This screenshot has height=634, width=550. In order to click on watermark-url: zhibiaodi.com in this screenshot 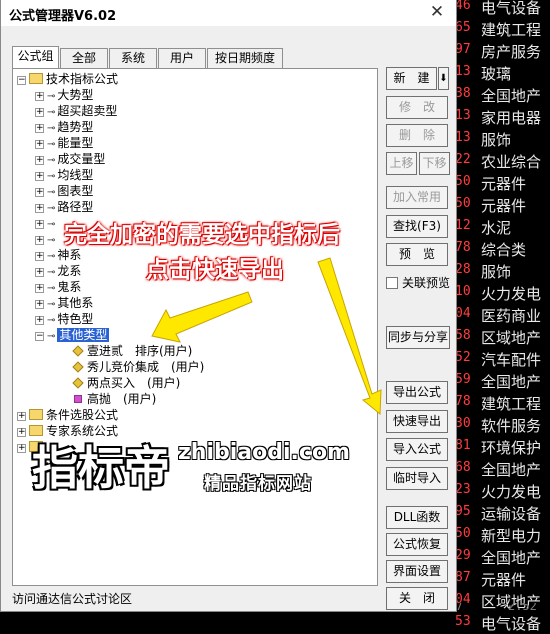, I will do `click(264, 452)`.